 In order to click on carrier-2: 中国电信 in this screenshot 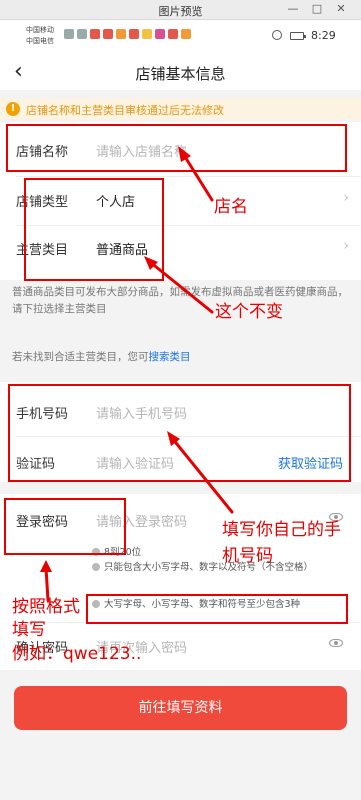, I will do `click(40, 41)`.